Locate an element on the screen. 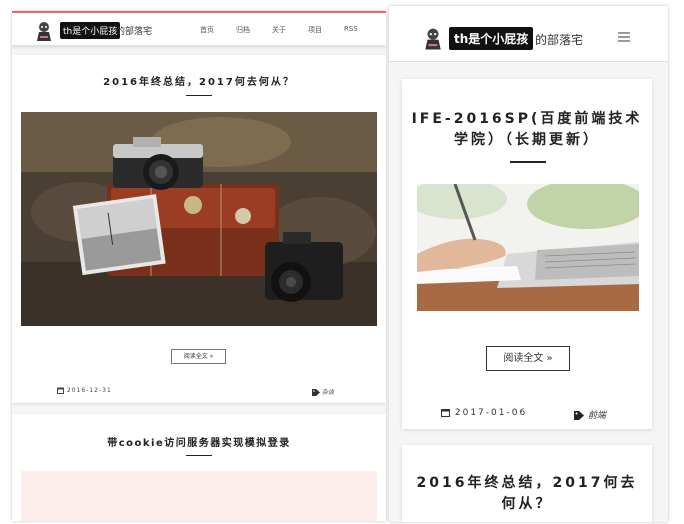 This screenshot has height=524, width=684. post-date: 2016-12-31 is located at coordinates (84, 390).